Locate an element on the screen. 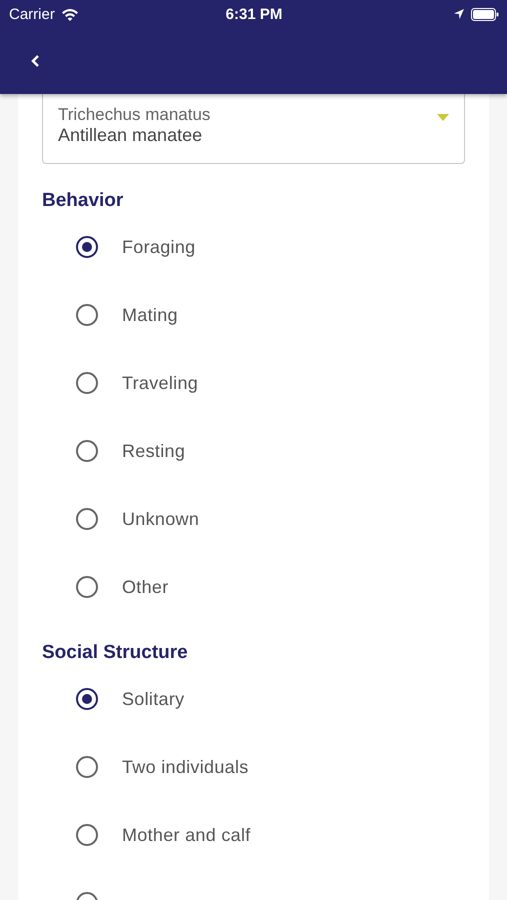 Image resolution: width=507 pixels, height=900 pixels. scientific-name: Trichechus manatus is located at coordinates (134, 115).